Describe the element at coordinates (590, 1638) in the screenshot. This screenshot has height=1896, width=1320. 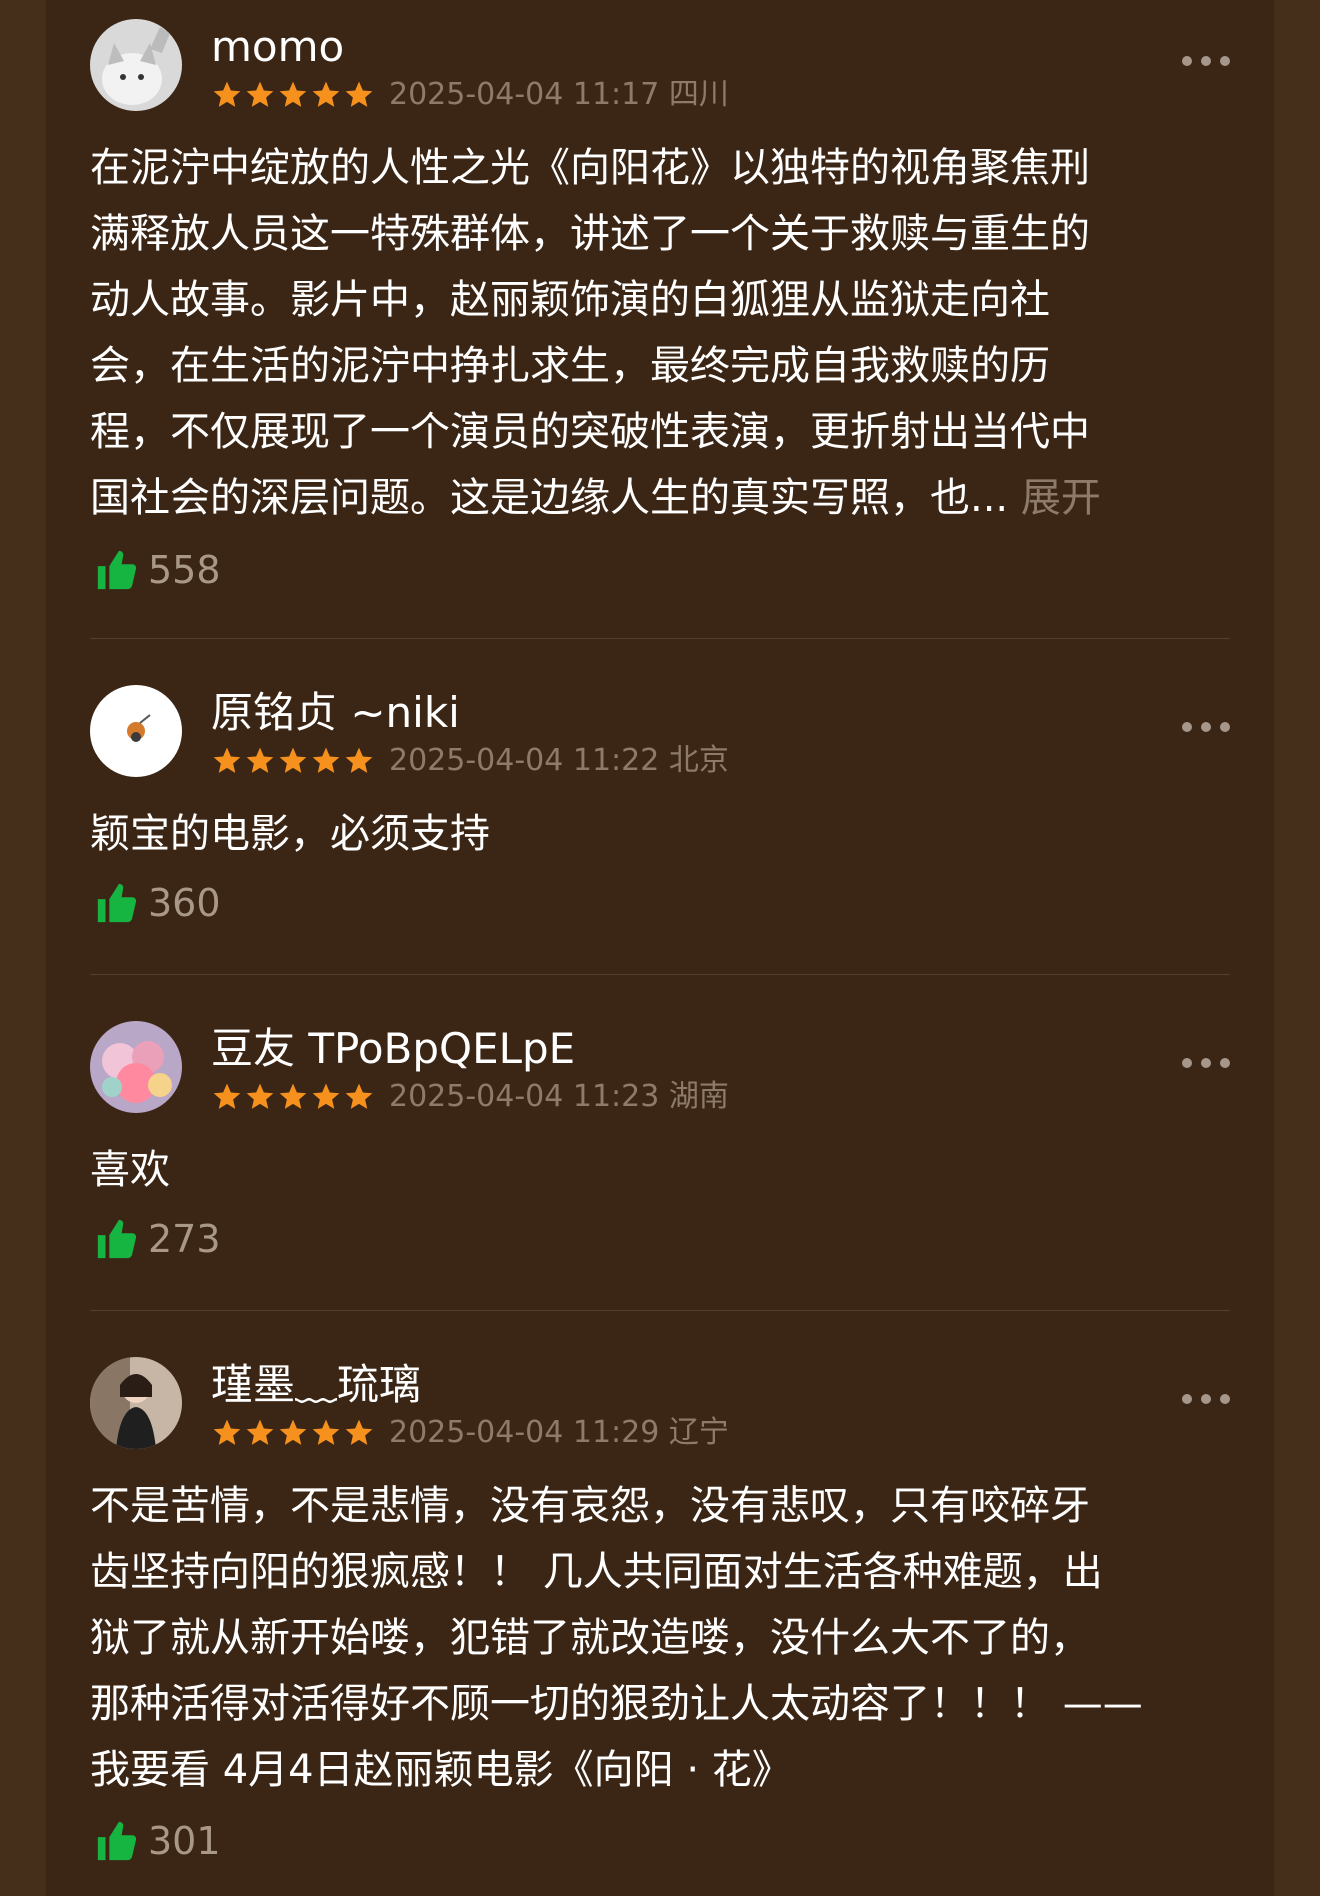
I see `review-text-line: 狱了就从新开始喽，犯错了就改造喽，没什么大不了的，` at that location.